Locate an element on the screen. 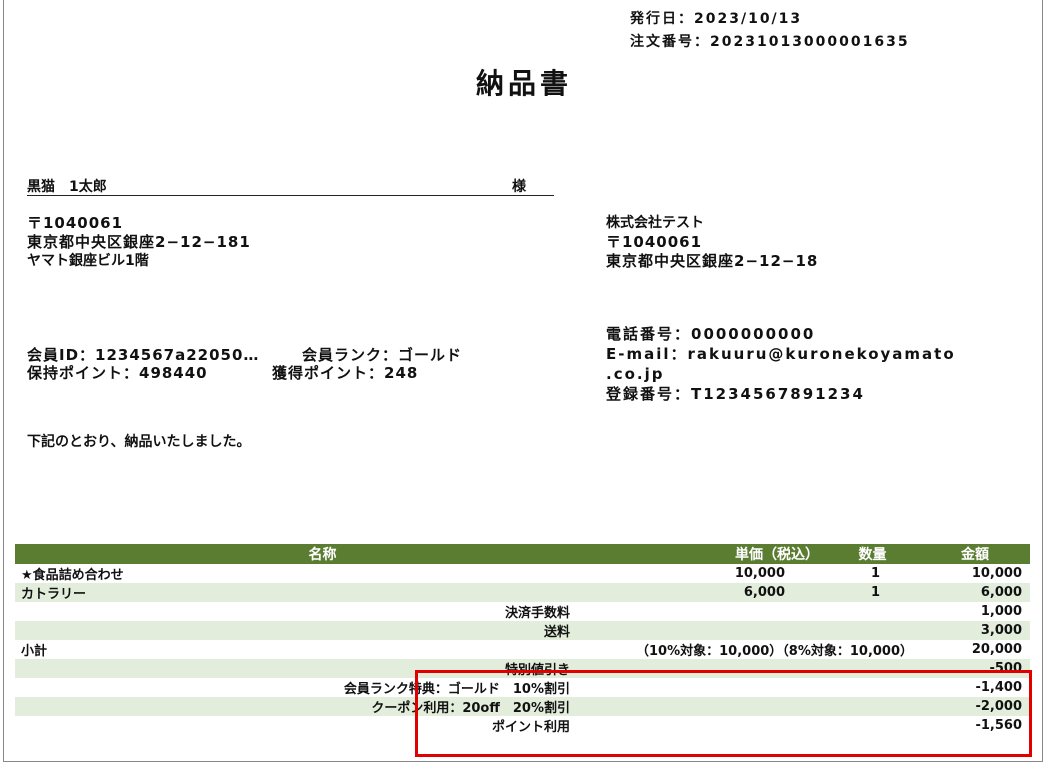  row-label: ポイント利用 is located at coordinates (467, 725).